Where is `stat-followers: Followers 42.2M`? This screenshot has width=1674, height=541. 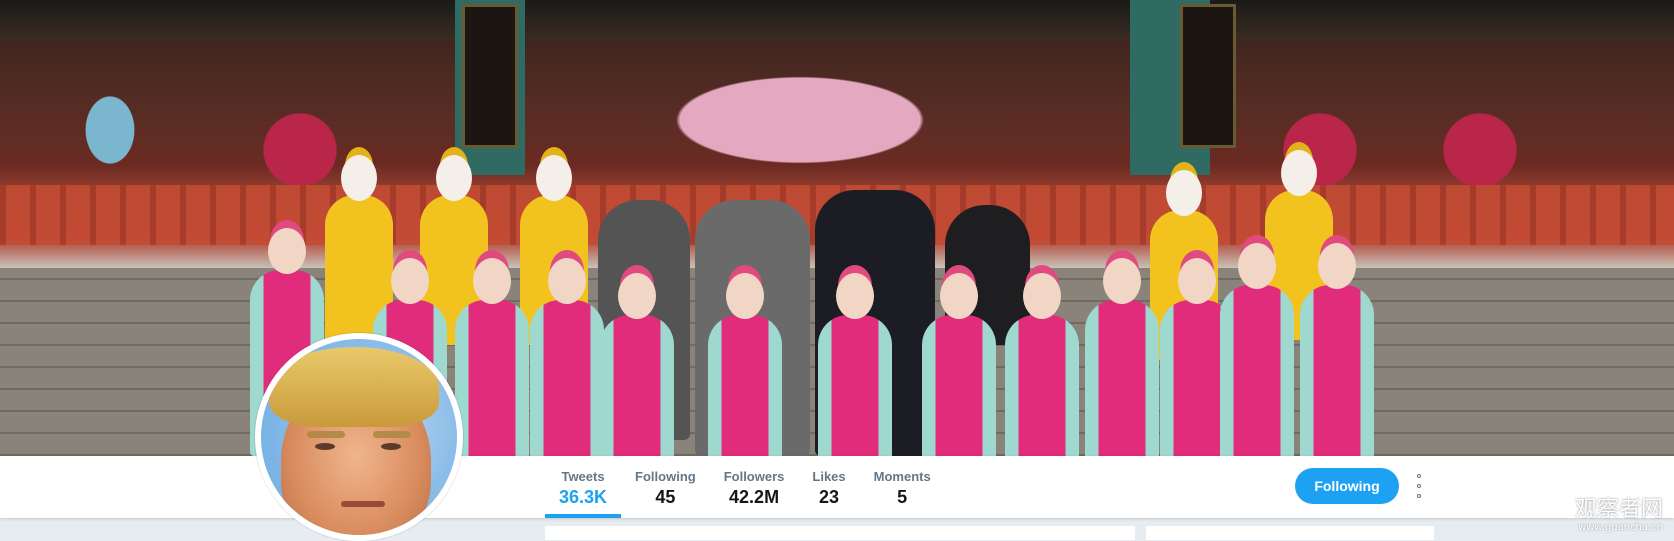 stat-followers: Followers 42.2M is located at coordinates (754, 487).